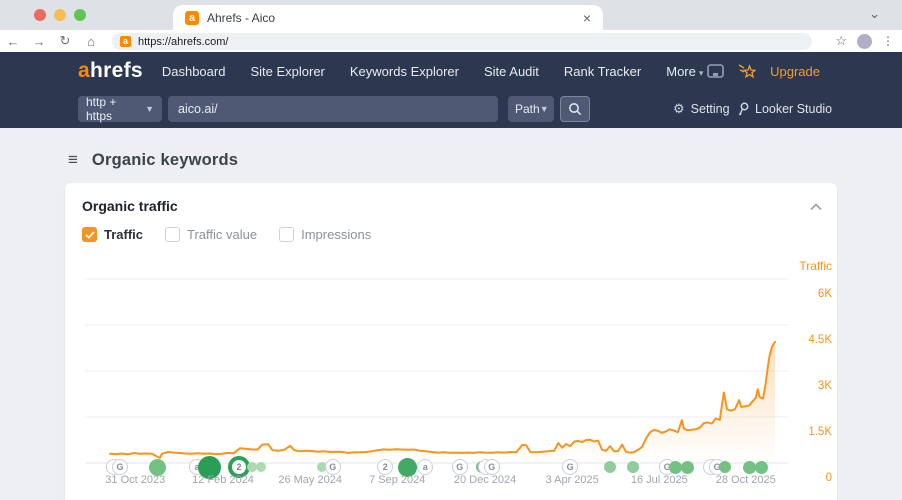 The height and width of the screenshot is (500, 902). Describe the element at coordinates (815, 266) in the screenshot. I see `y-axis-title: Traffic` at that location.